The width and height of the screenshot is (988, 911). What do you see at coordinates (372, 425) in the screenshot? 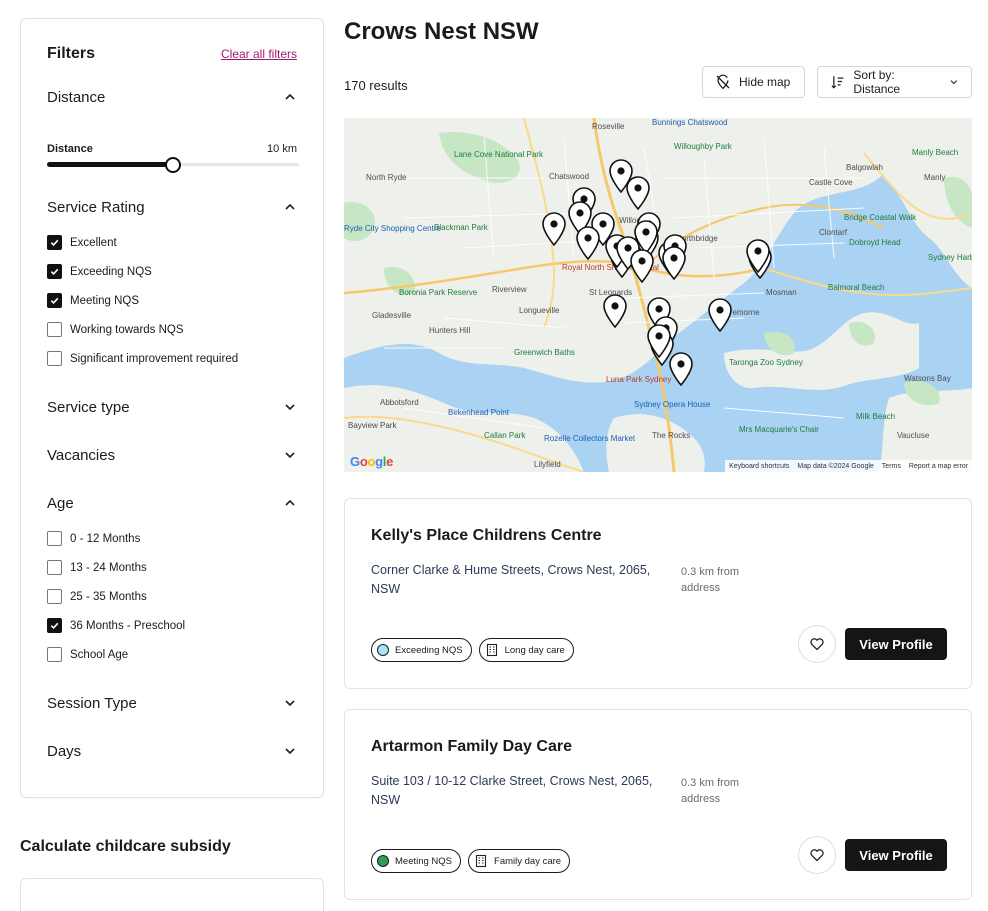
I see `map-label: Bayview Park` at bounding box center [372, 425].